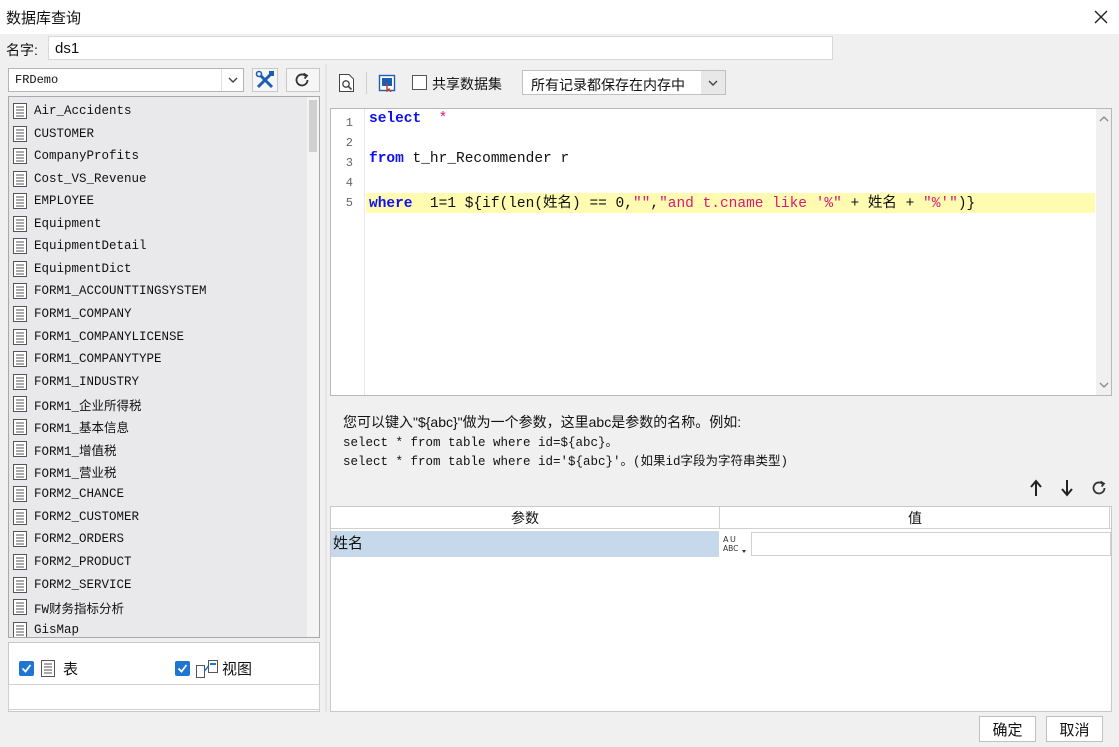 This screenshot has width=1119, height=747. What do you see at coordinates (525, 517) in the screenshot?
I see `column-header-param: 参数` at bounding box center [525, 517].